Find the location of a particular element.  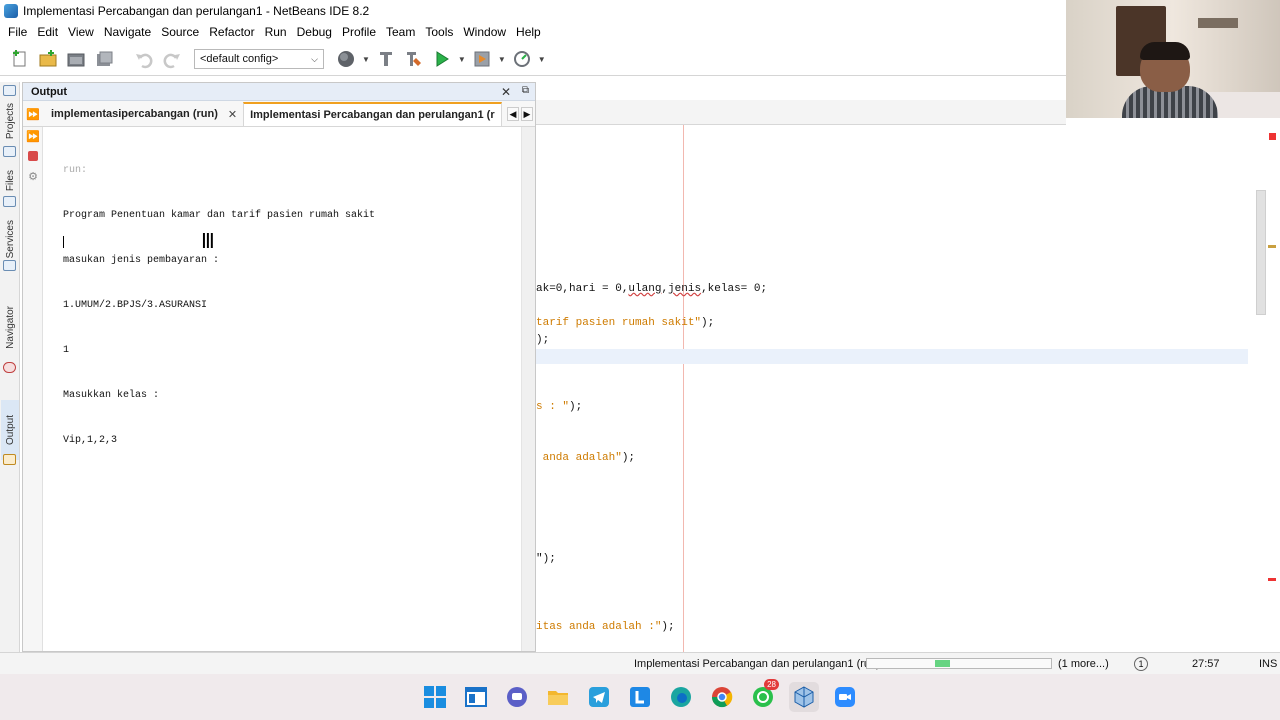

navigator-icon is located at coordinates (9, 367).